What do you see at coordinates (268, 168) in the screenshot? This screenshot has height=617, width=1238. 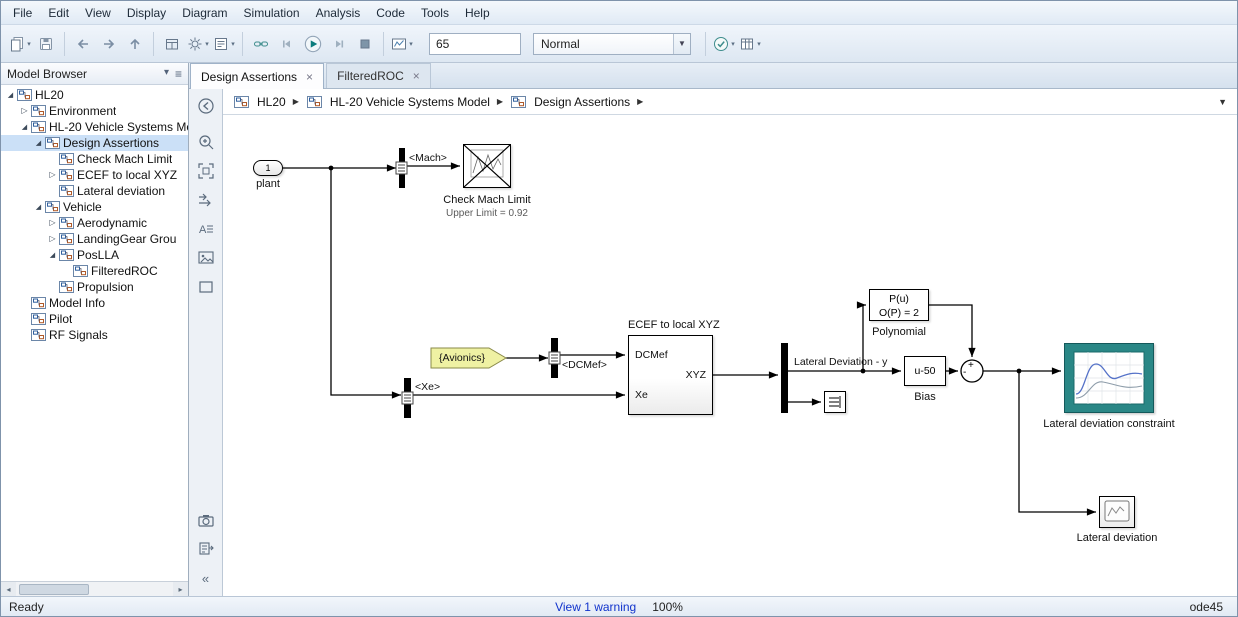 I see `inport-block: 1` at bounding box center [268, 168].